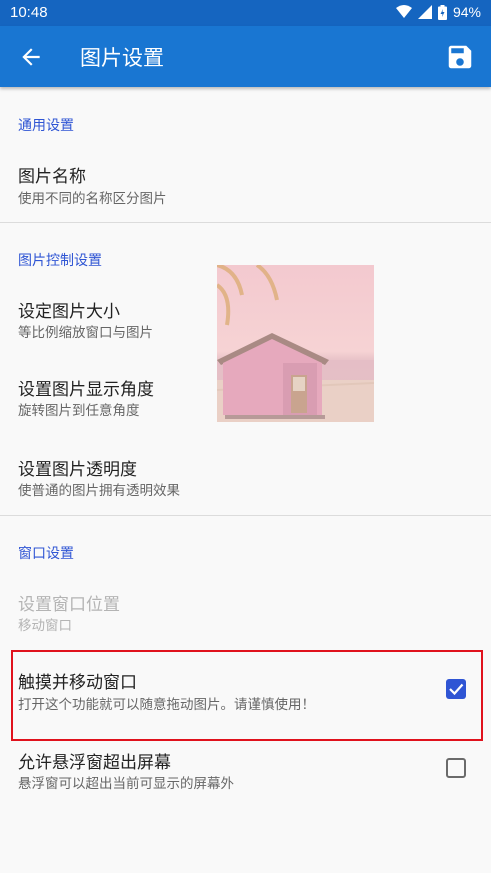  Describe the element at coordinates (442, 12) in the screenshot. I see `battery-icon` at that location.